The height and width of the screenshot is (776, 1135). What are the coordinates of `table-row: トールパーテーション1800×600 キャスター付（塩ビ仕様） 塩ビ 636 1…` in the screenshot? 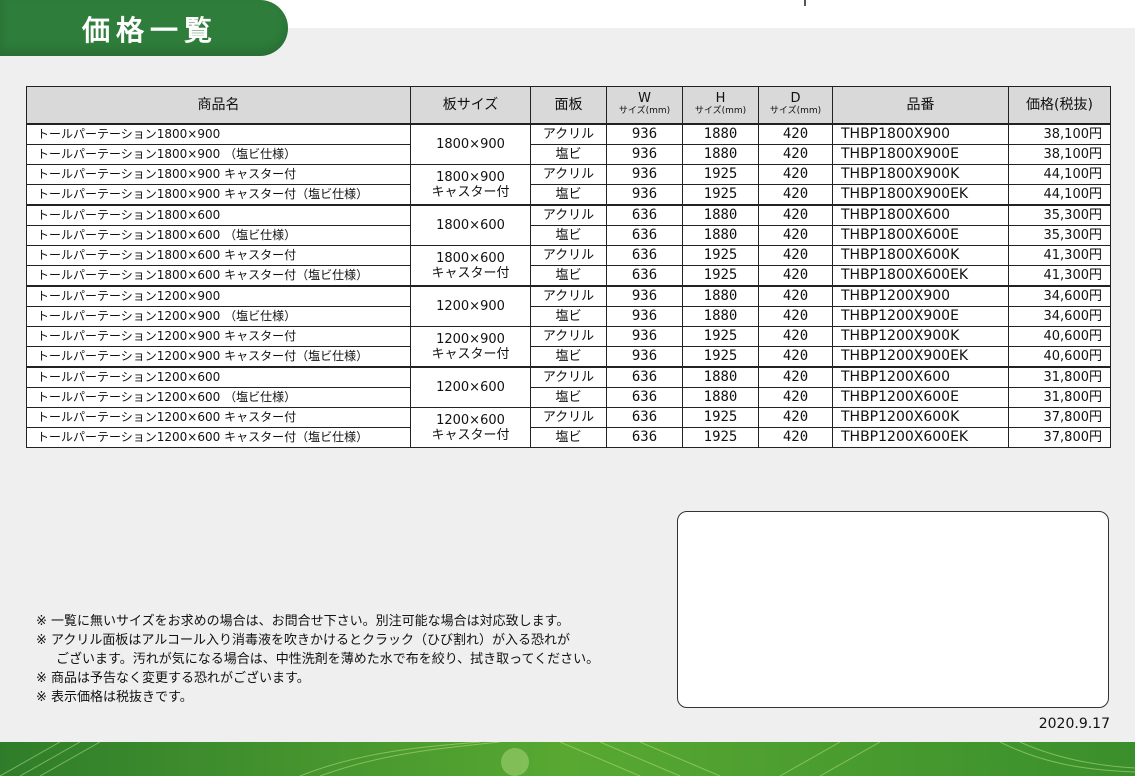 It's located at (568, 276).